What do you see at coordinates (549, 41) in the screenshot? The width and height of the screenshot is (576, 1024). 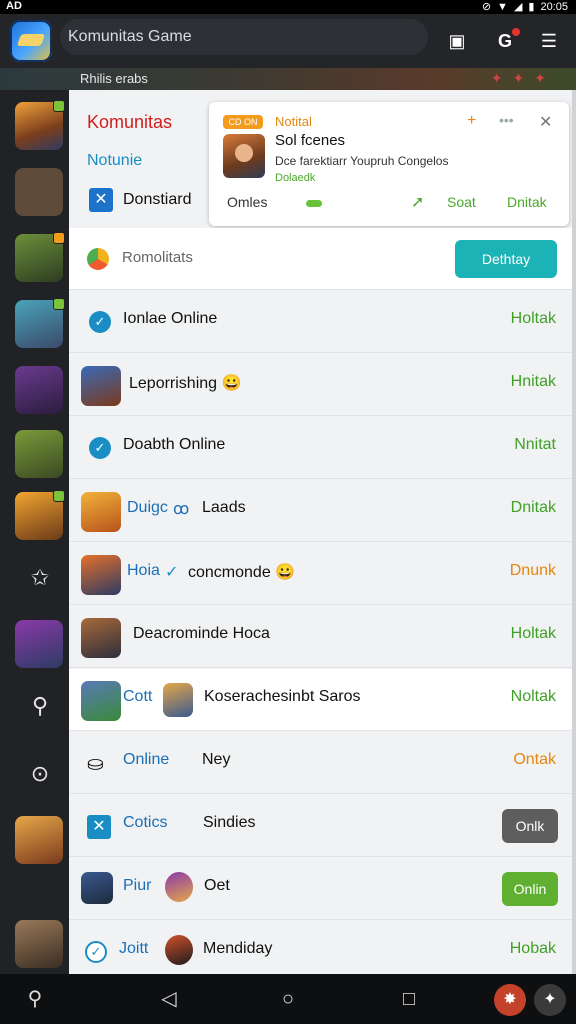 I see `hamburger-icon: ☰` at bounding box center [549, 41].